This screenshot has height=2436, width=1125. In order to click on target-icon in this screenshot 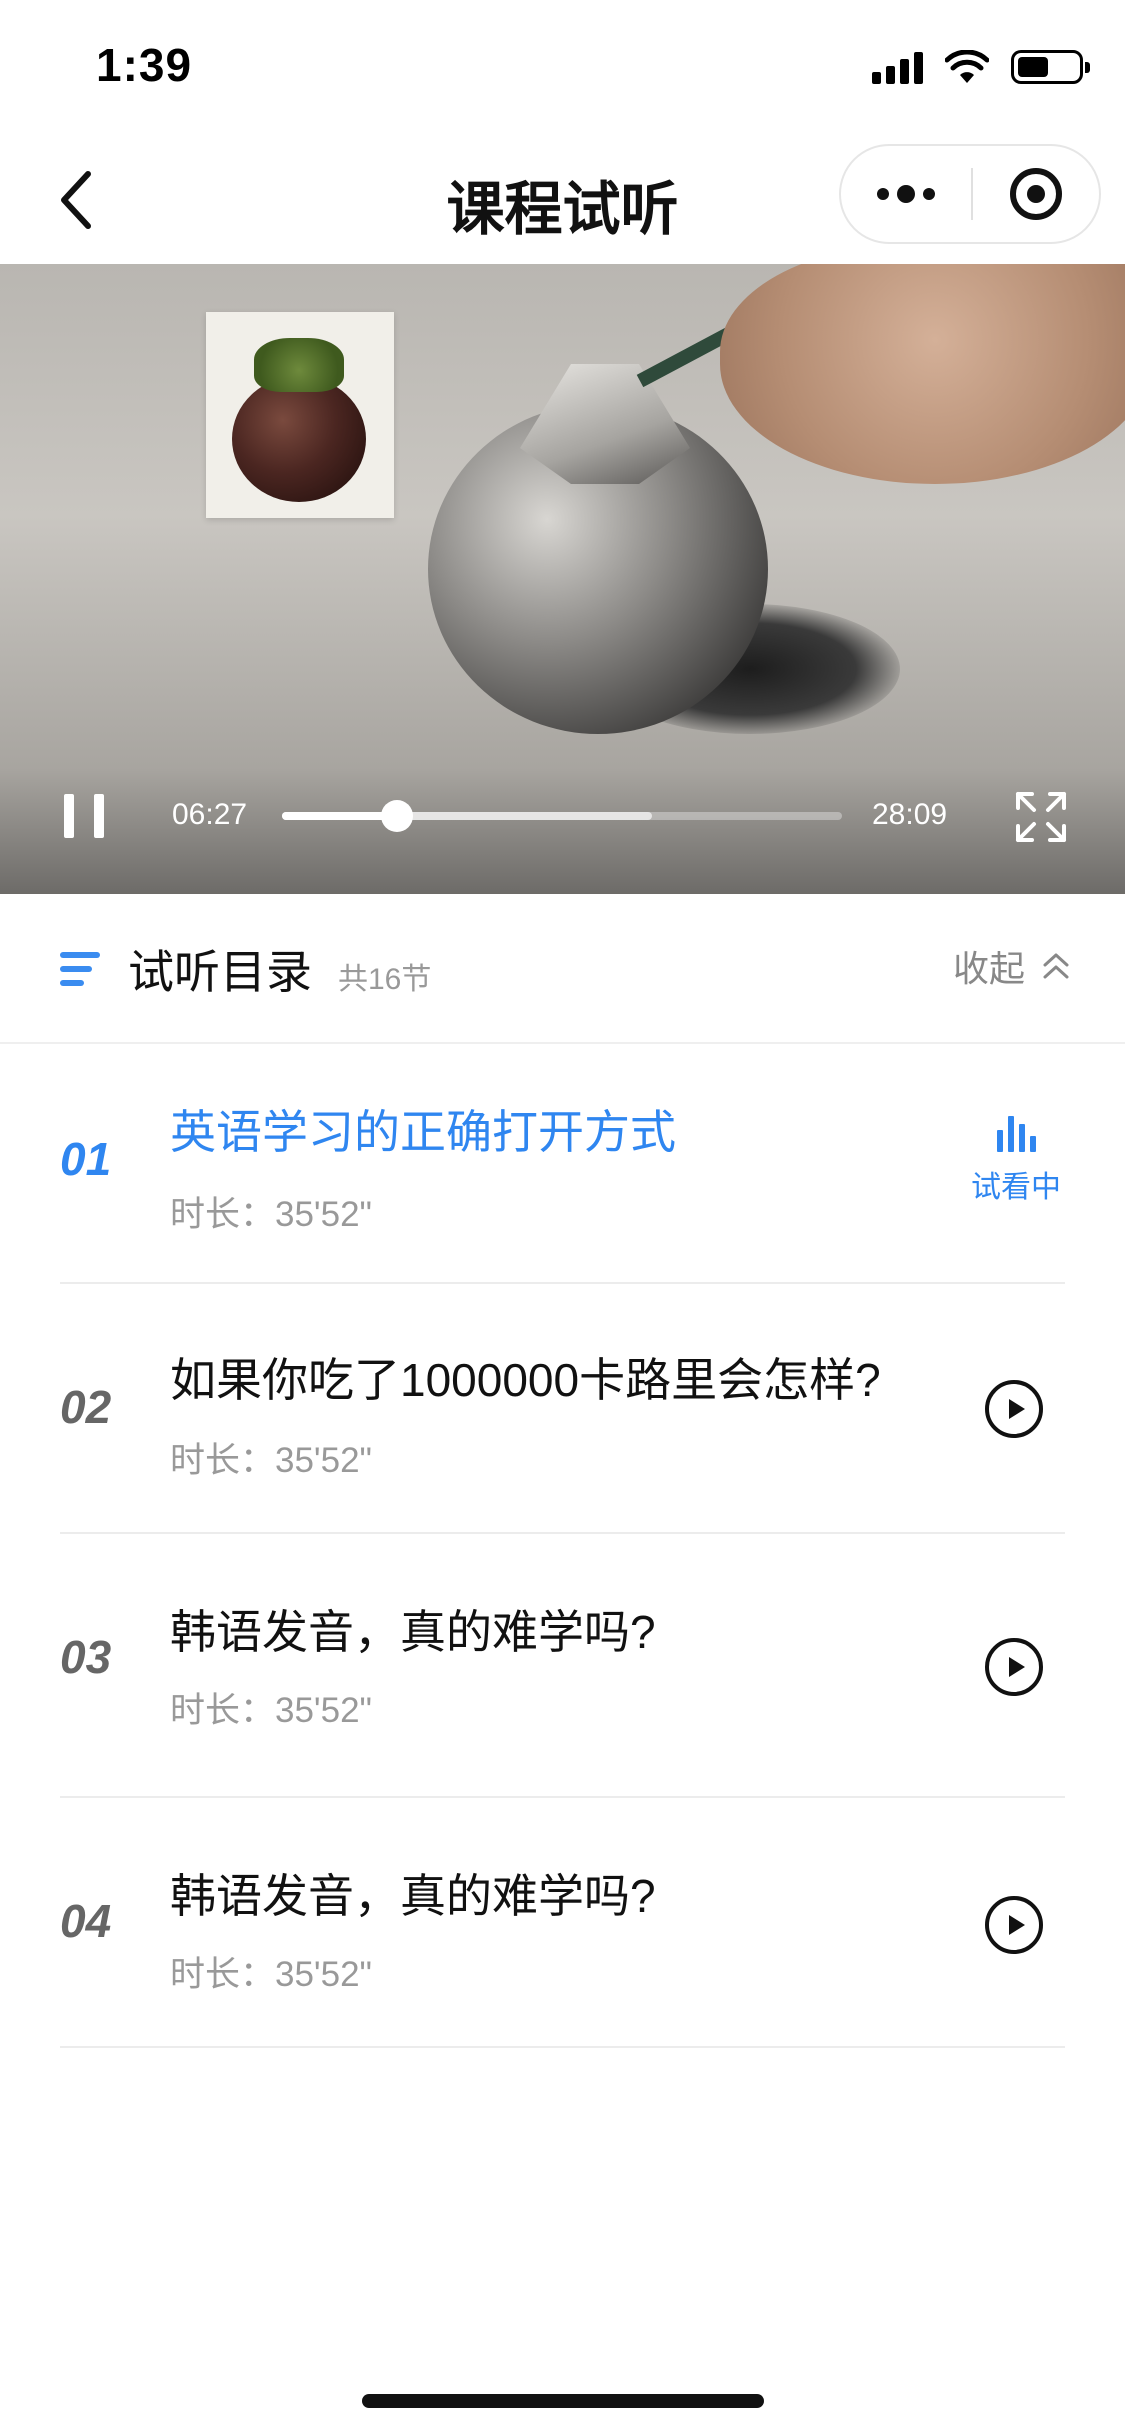, I will do `click(1036, 194)`.